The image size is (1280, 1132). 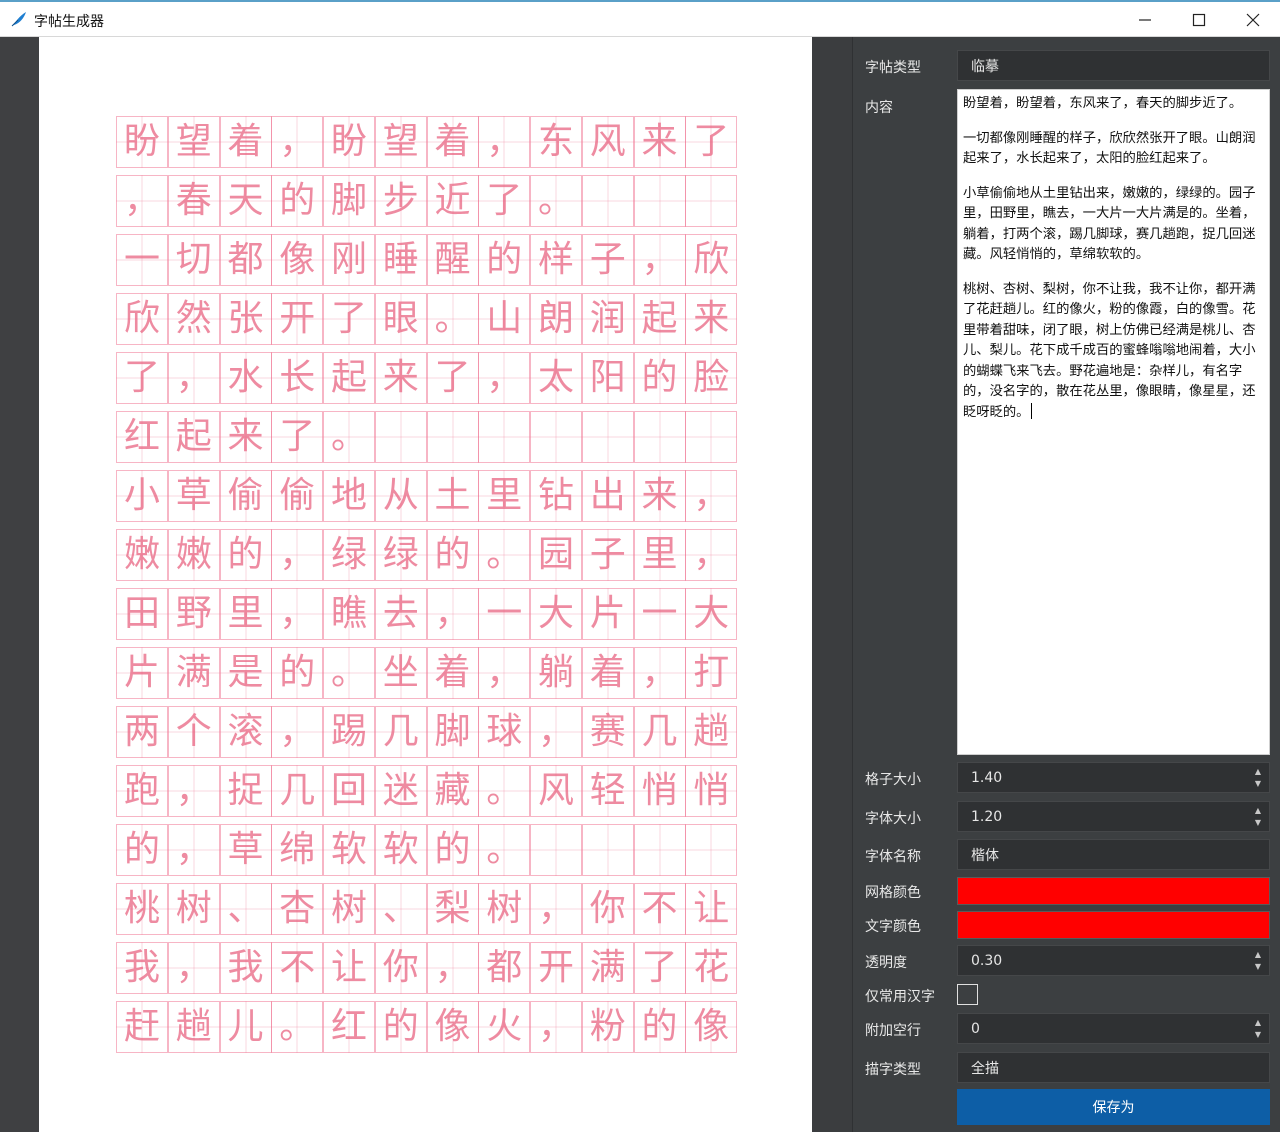 I want to click on close-icon, so click(x=1253, y=19).